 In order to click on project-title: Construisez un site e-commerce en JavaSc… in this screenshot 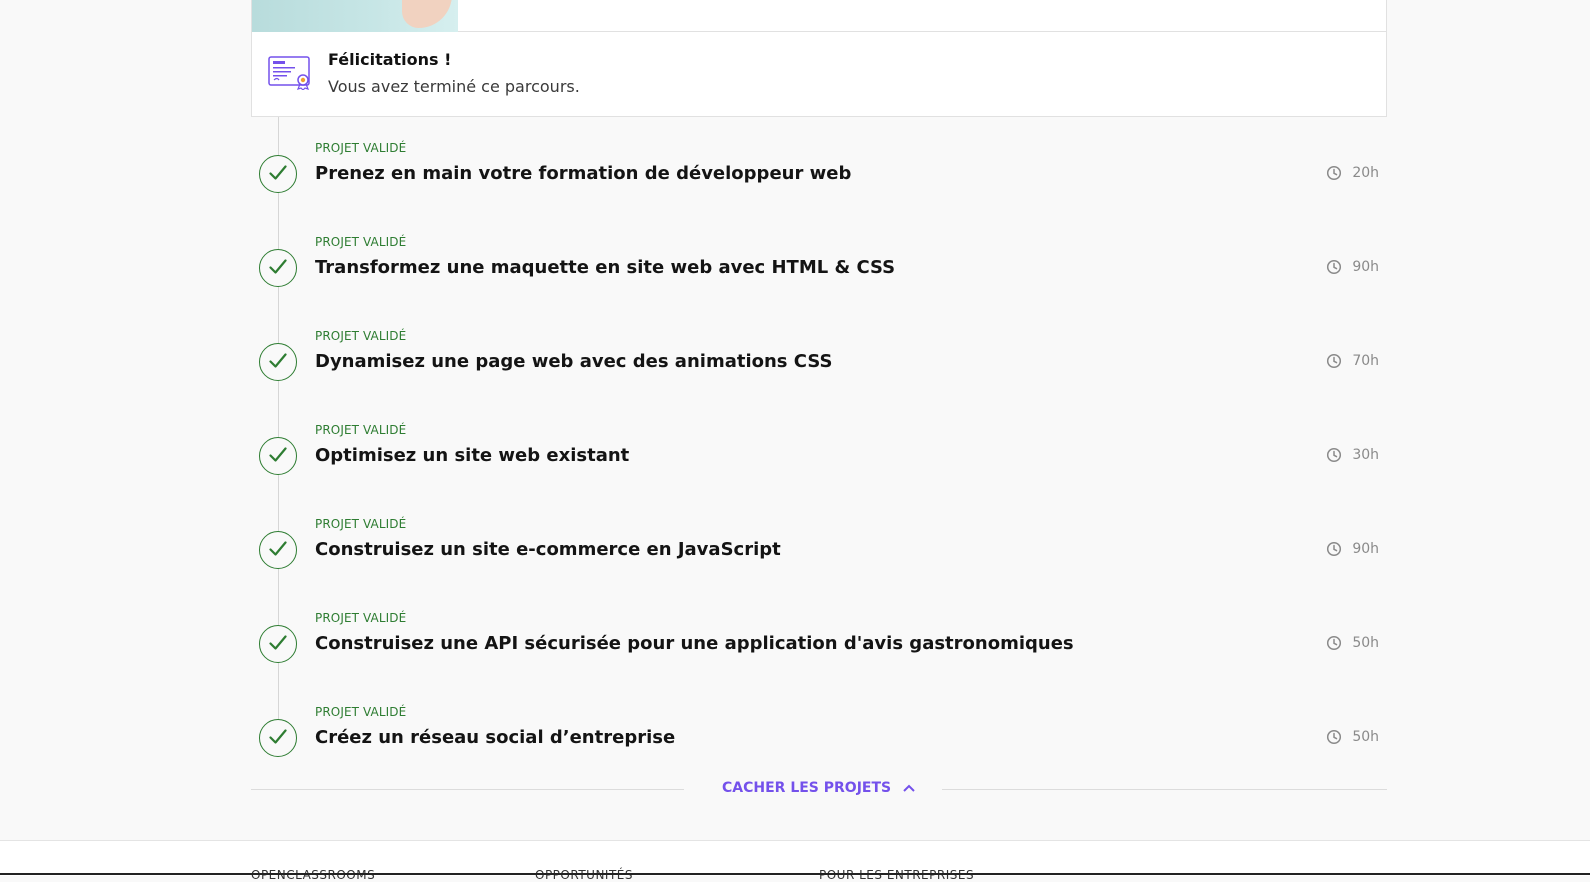, I will do `click(548, 549)`.